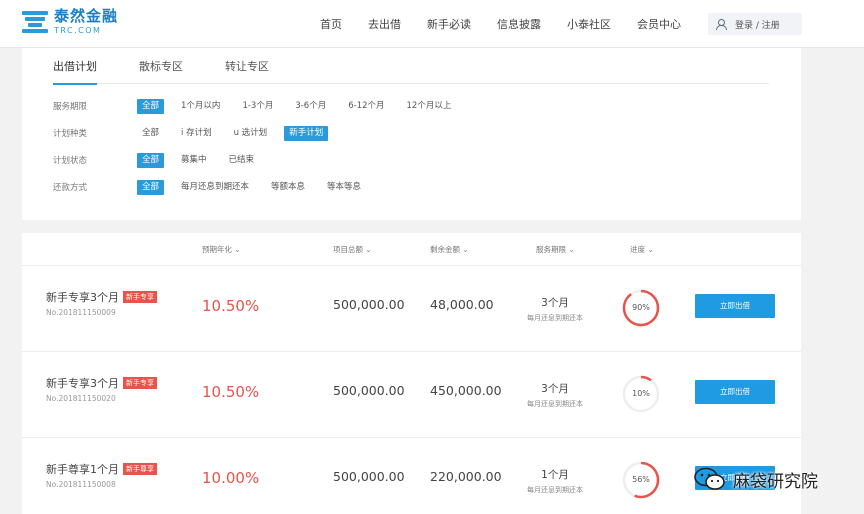 The height and width of the screenshot is (514, 864). Describe the element at coordinates (710, 479) in the screenshot. I see `wechat-icon` at that location.